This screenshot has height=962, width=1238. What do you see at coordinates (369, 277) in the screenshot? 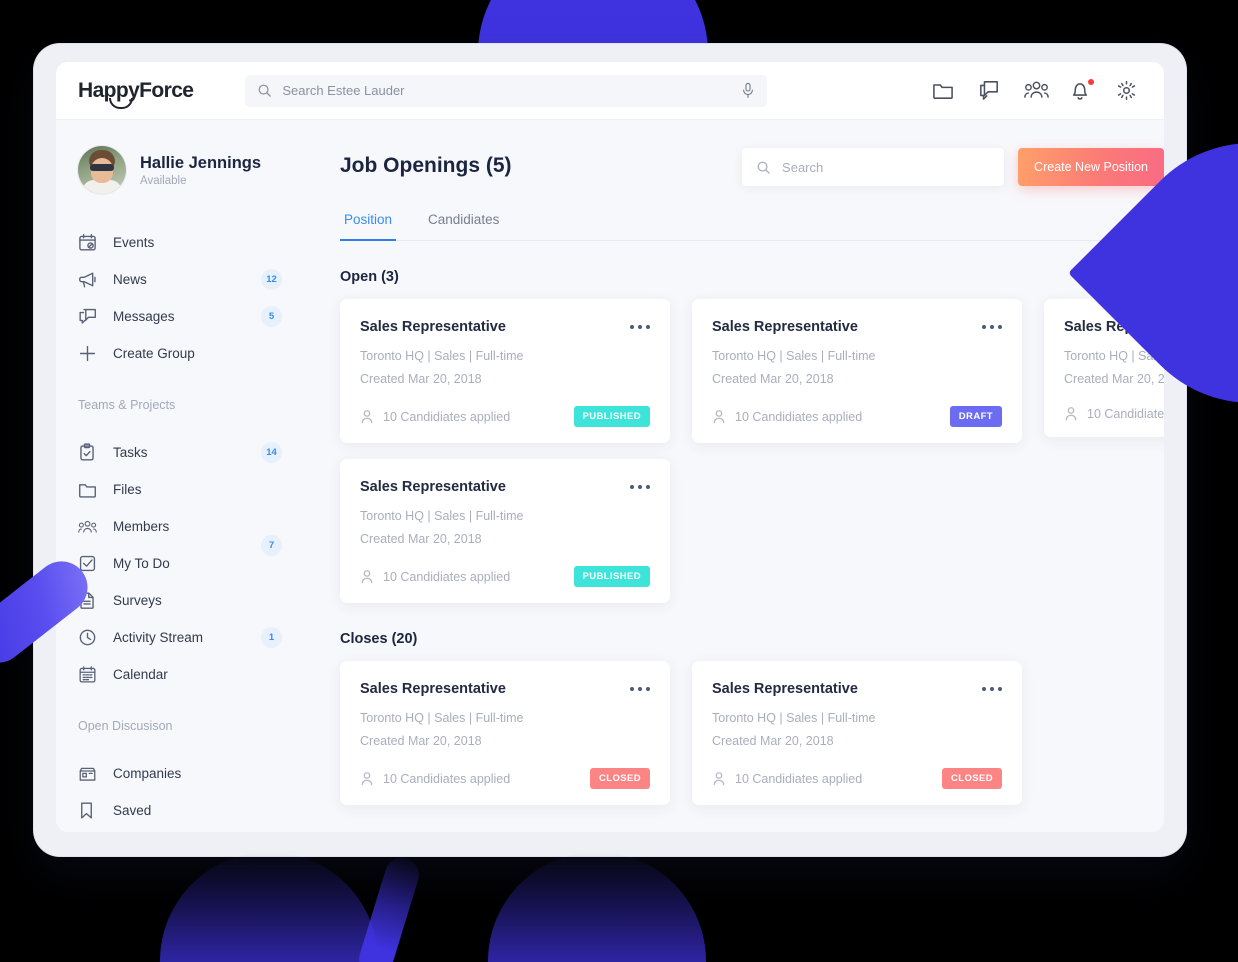
I see `section-heading-open: Open (3)` at bounding box center [369, 277].